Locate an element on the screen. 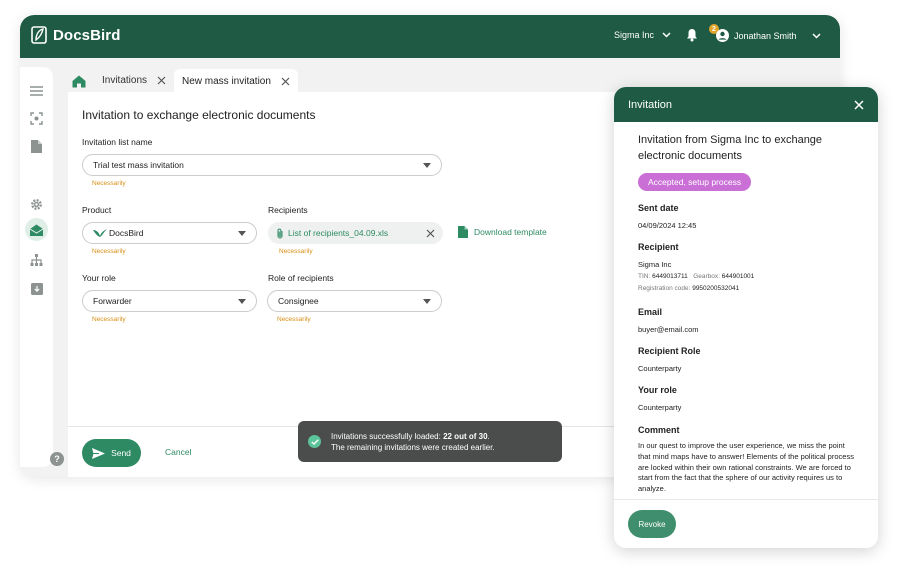 Image resolution: width=898 pixels, height=572 pixels. tin-value: 6449013711 is located at coordinates (670, 276).